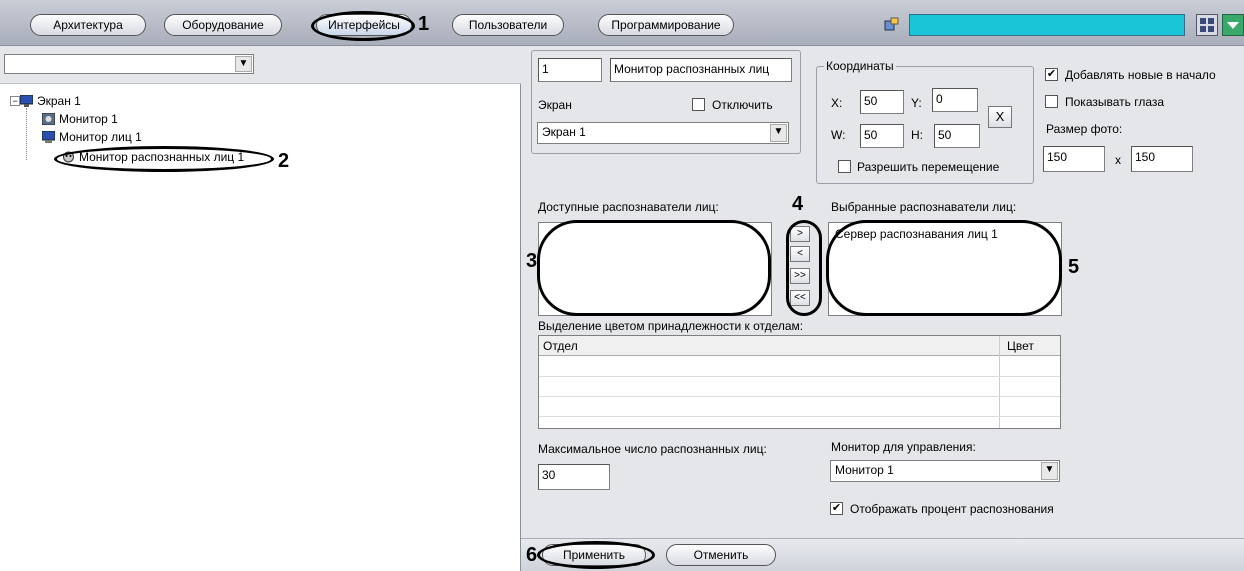 The height and width of the screenshot is (571, 1244). Describe the element at coordinates (594, 555) in the screenshot. I see `apply-button: Применить` at that location.